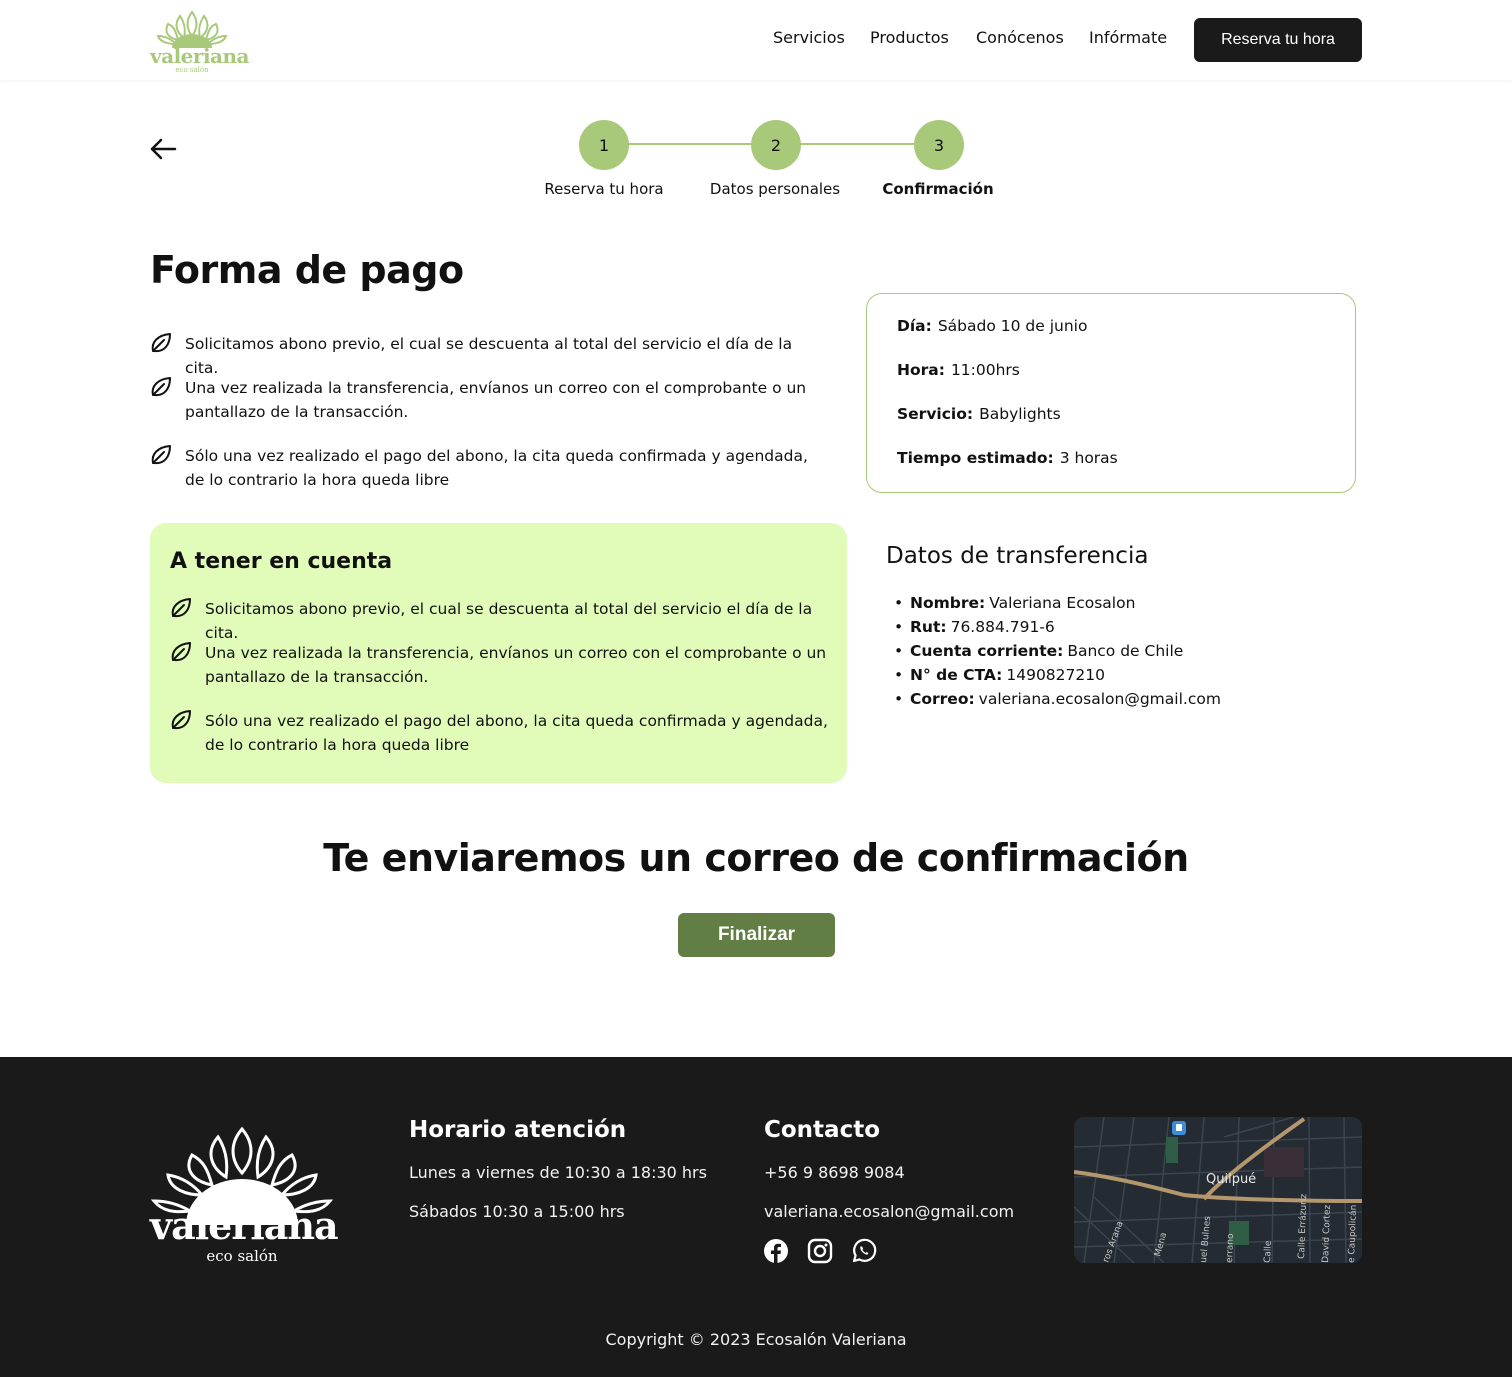 This screenshot has width=1512, height=1377. I want to click on transfer-row: Nombre:Valeriana Ecosalon, so click(1053, 603).